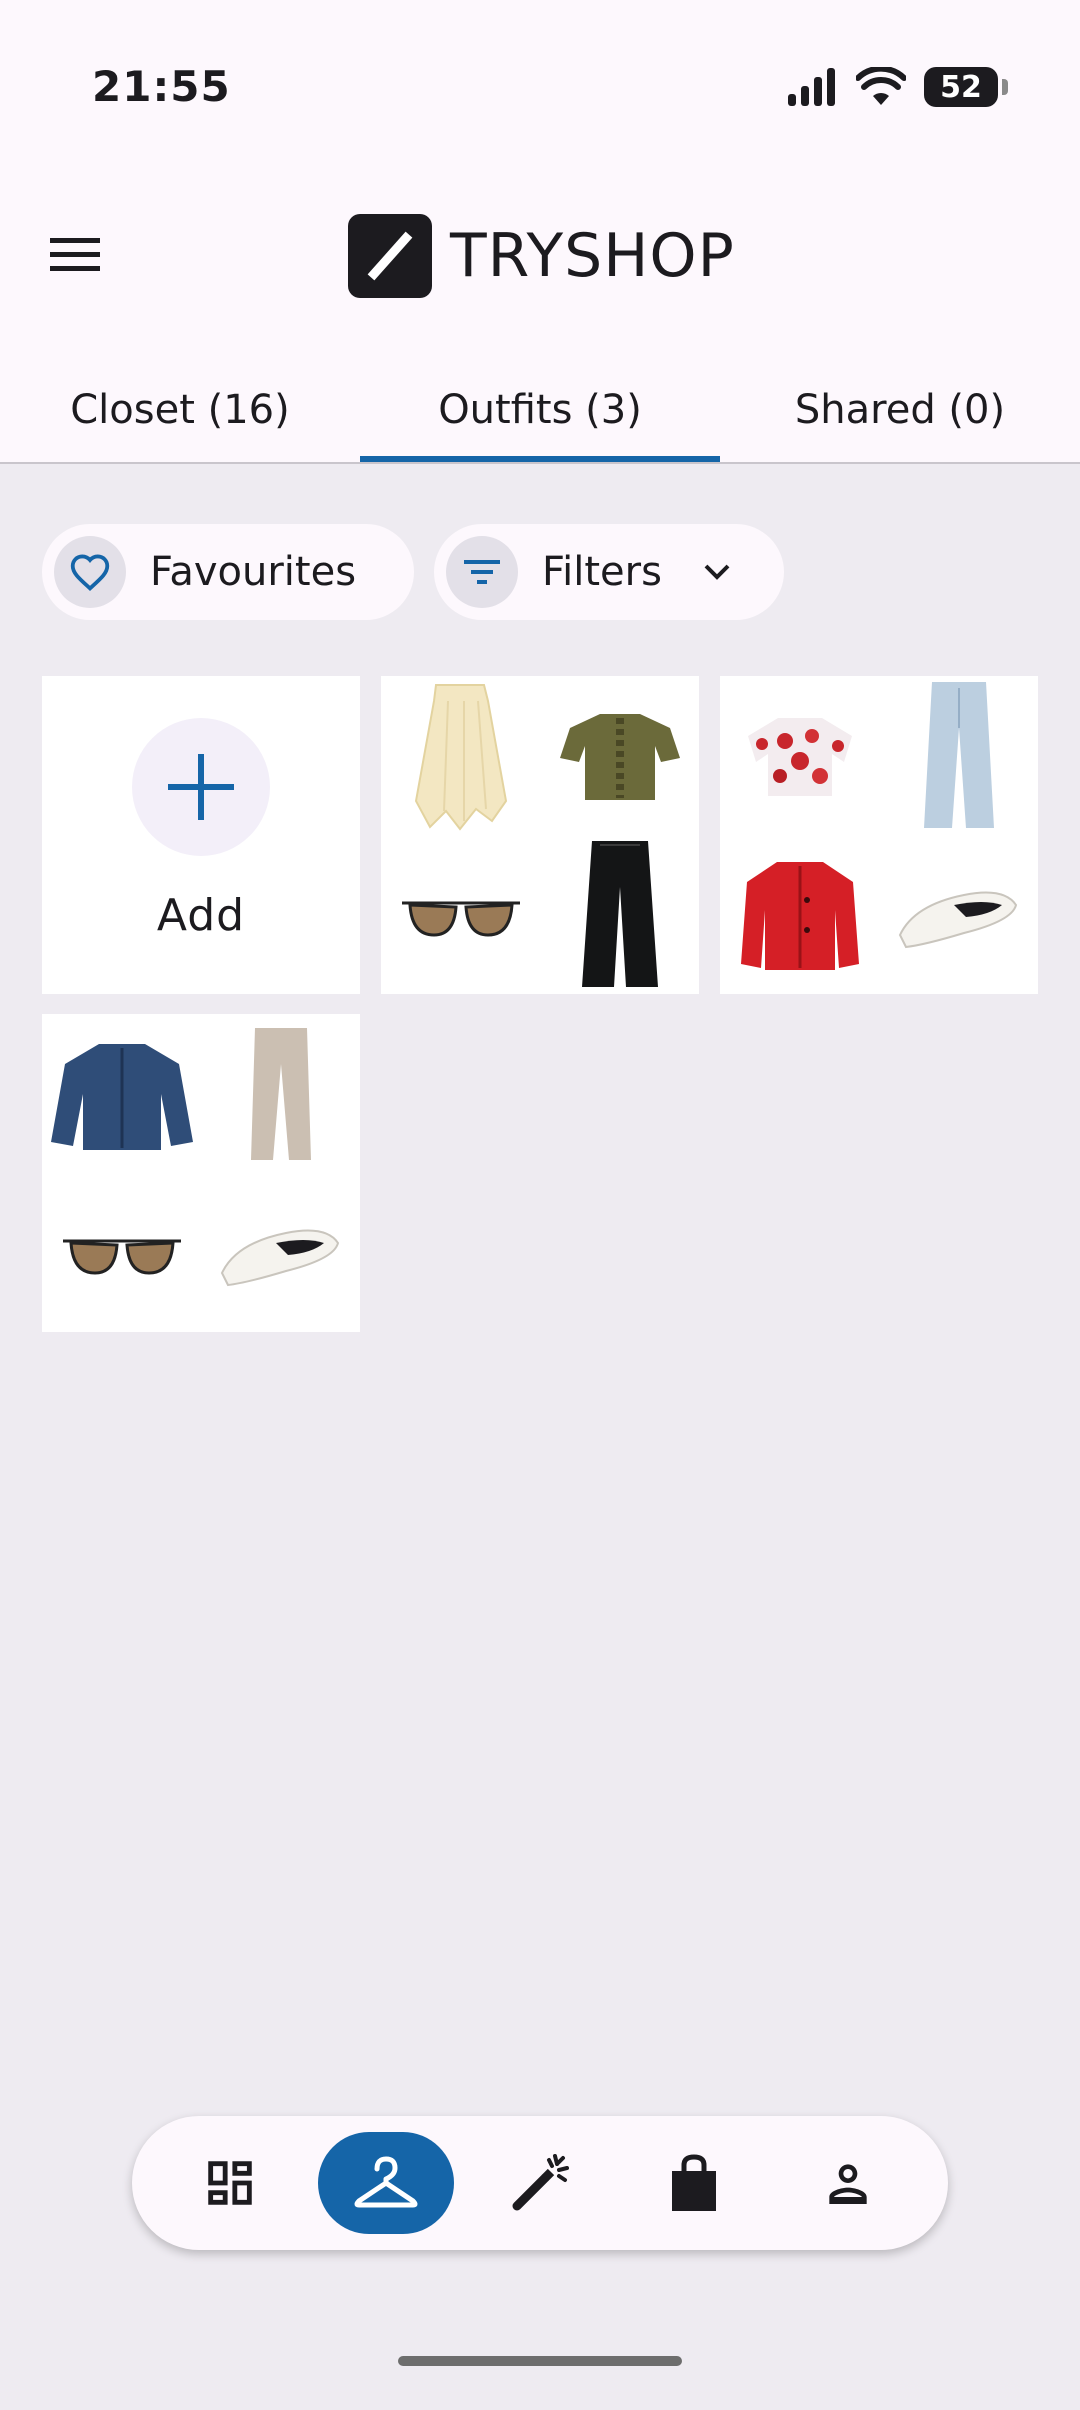 The image size is (1080, 2410). Describe the element at coordinates (482, 572) in the screenshot. I see `filter-icon` at that location.